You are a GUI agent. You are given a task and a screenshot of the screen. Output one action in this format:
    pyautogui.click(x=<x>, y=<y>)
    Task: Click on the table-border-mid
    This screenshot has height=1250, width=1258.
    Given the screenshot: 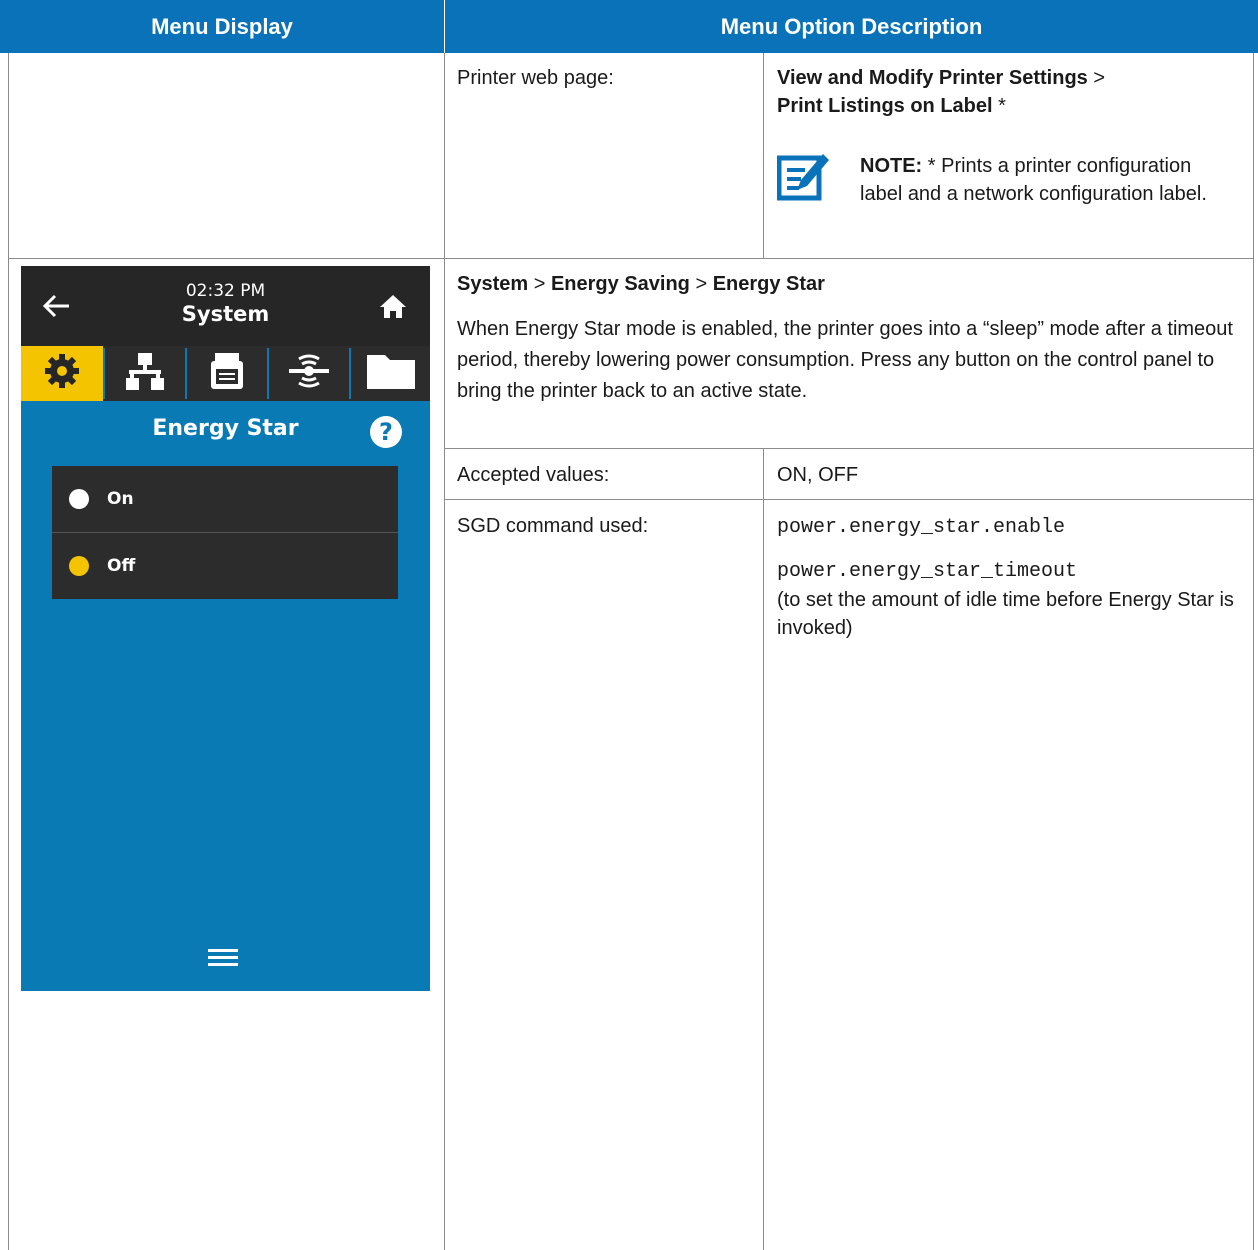 What is the action you would take?
    pyautogui.click(x=444, y=651)
    